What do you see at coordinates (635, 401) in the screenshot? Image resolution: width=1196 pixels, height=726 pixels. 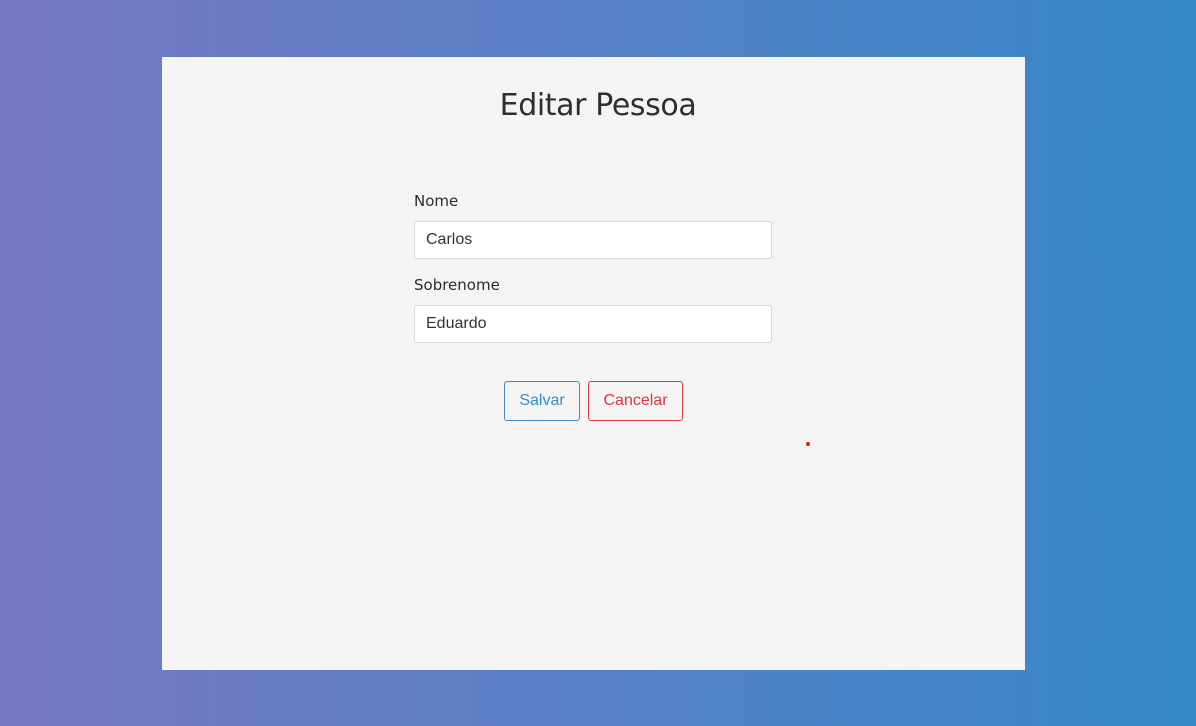 I see `cancel-button: Cancelar` at bounding box center [635, 401].